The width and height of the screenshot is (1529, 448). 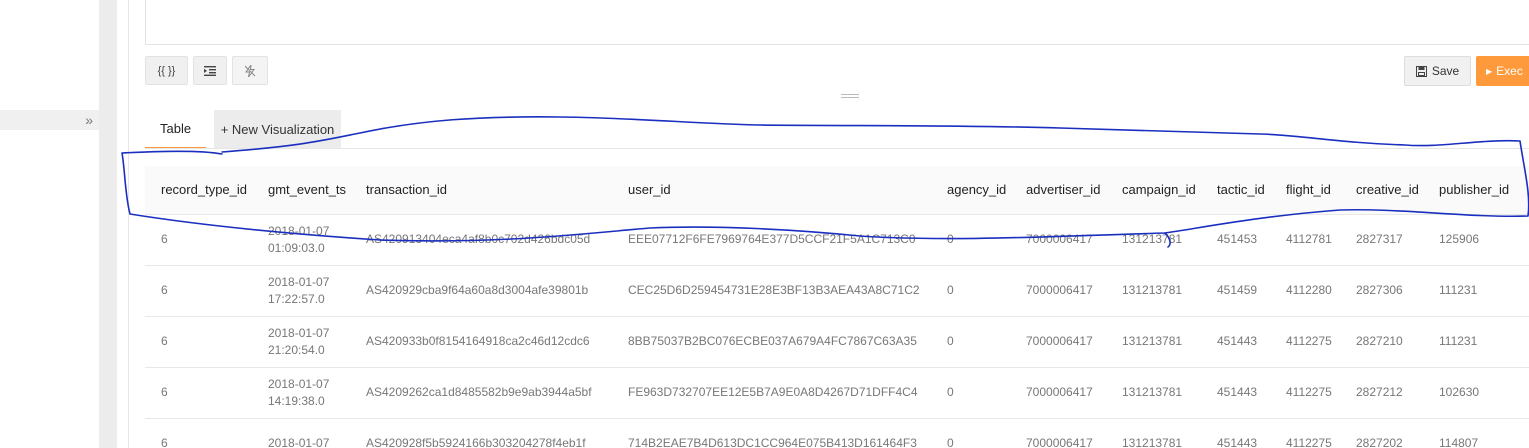 I want to click on tab-table-label: Table, so click(x=176, y=128).